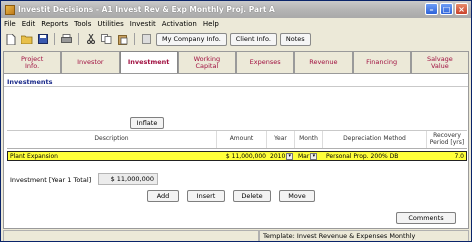 The height and width of the screenshot is (242, 472). What do you see at coordinates (206, 62) in the screenshot?
I see `tab-working-capital: Working Capital` at bounding box center [206, 62].